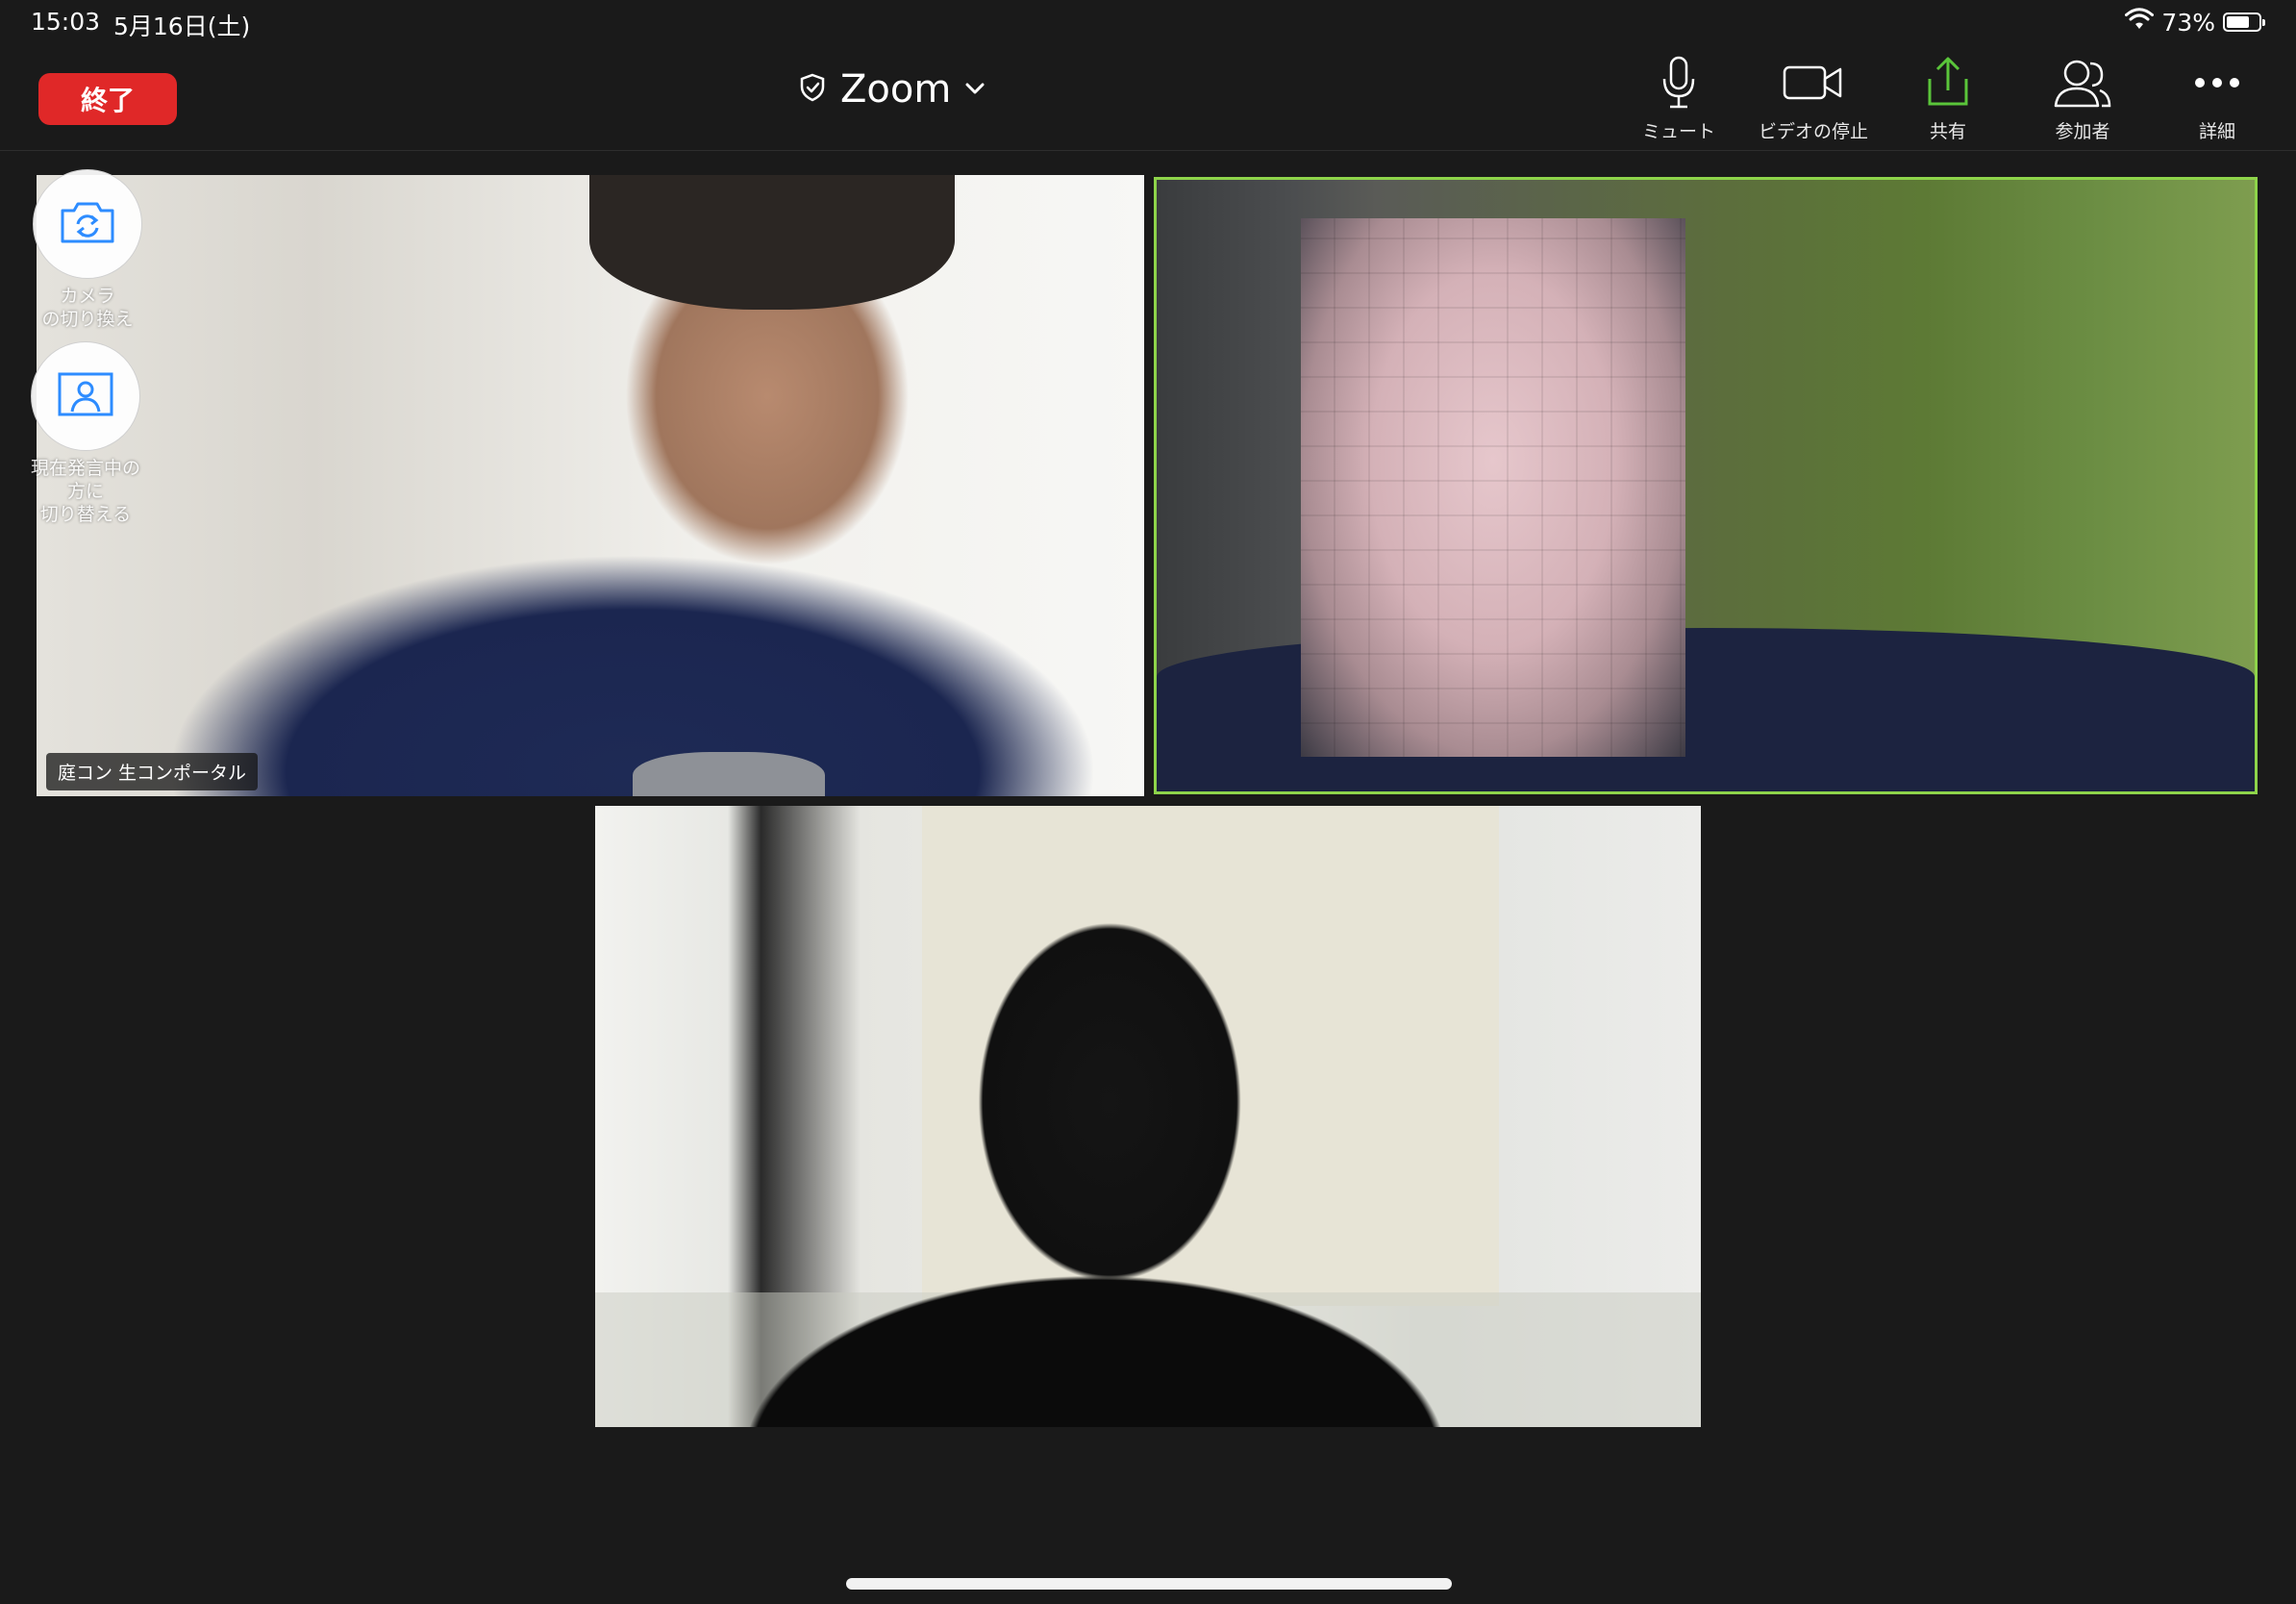  What do you see at coordinates (896, 89) in the screenshot?
I see `meeting-title-text: Zoom` at bounding box center [896, 89].